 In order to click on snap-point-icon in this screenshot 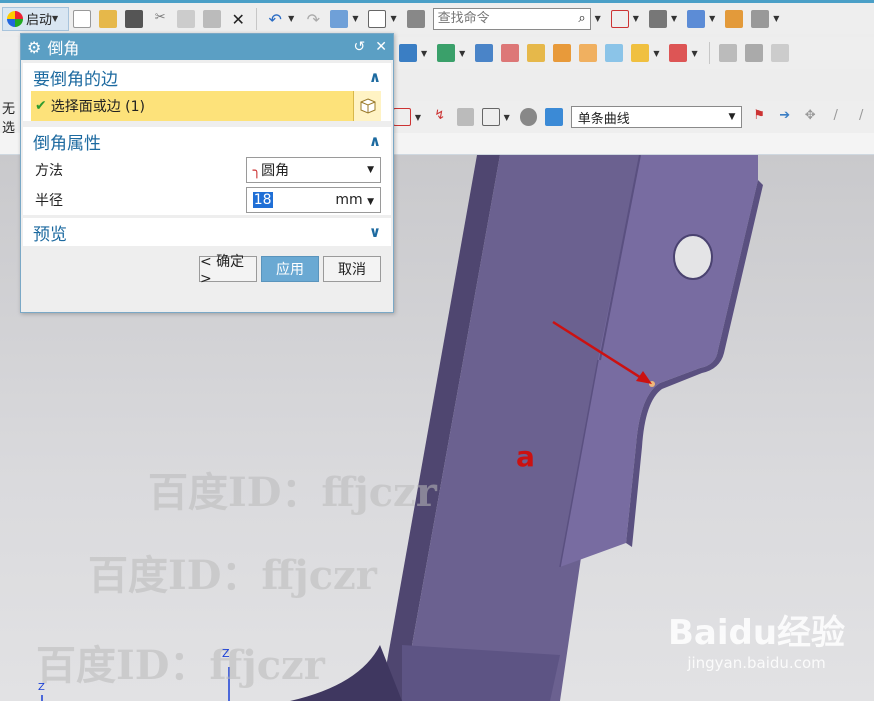, I will do `click(402, 117)`.